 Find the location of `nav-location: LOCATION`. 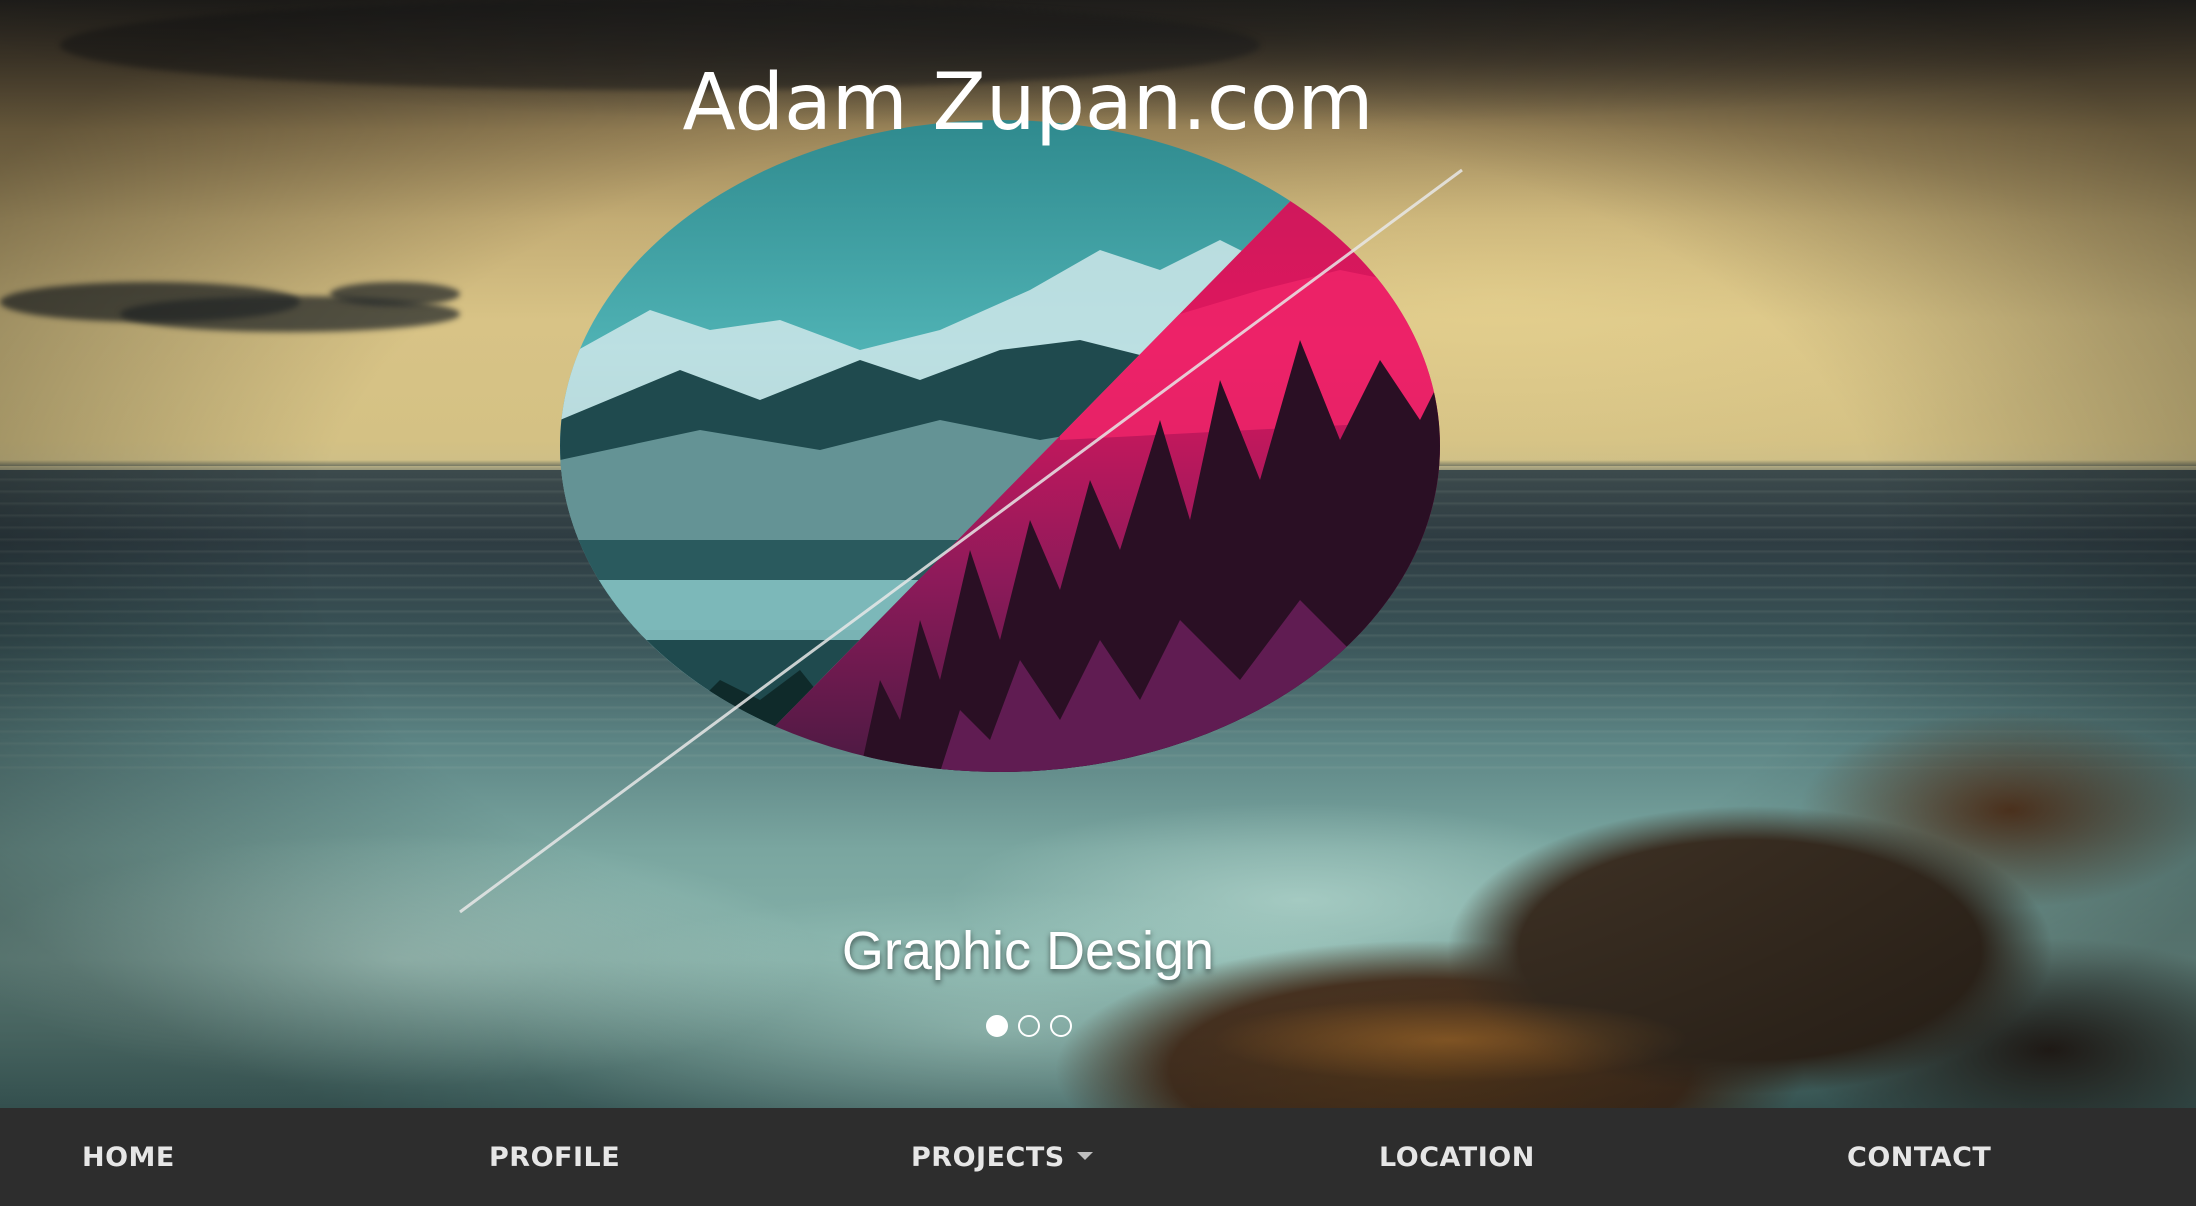

nav-location: LOCATION is located at coordinates (1457, 1157).